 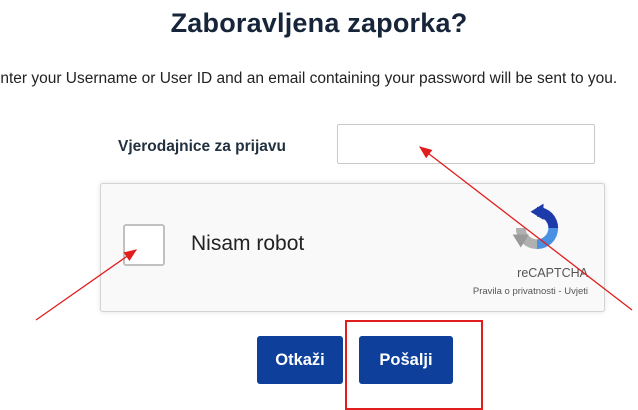 I want to click on page-title: Zaboravljena zaporka?, so click(x=319, y=23).